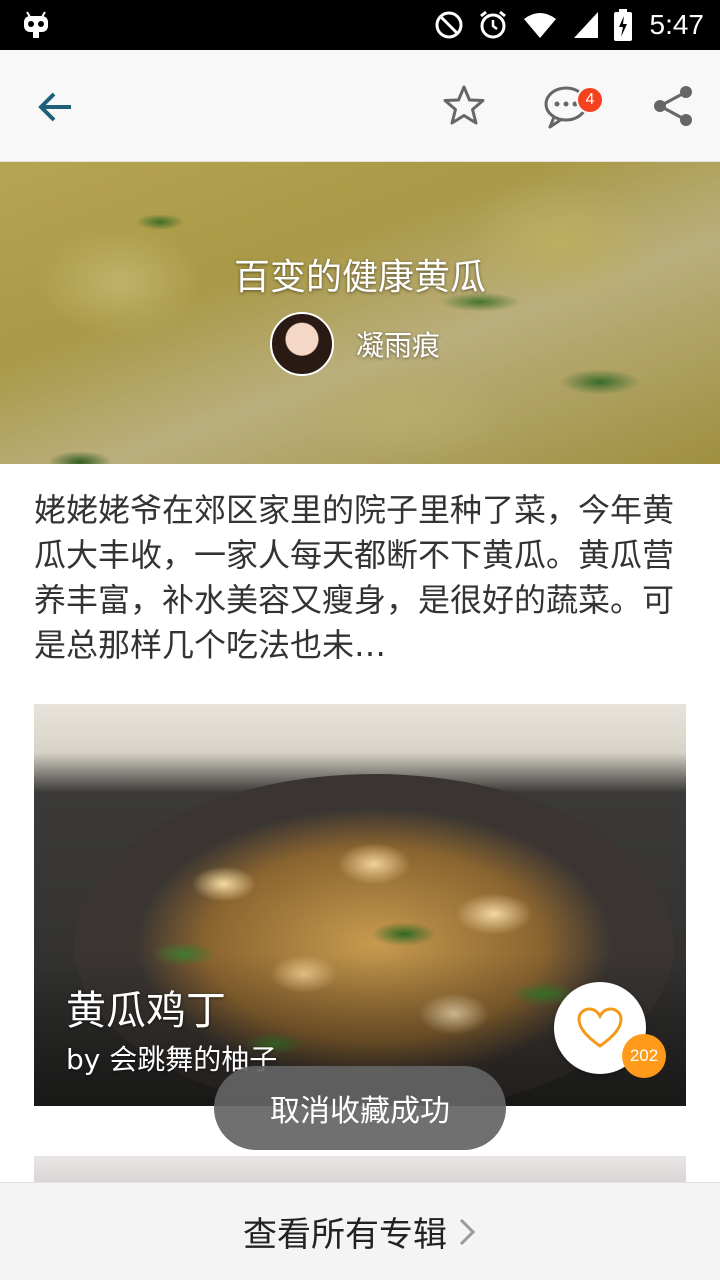 The width and height of the screenshot is (720, 1280). Describe the element at coordinates (600, 1027) in the screenshot. I see `heart-icon` at that location.